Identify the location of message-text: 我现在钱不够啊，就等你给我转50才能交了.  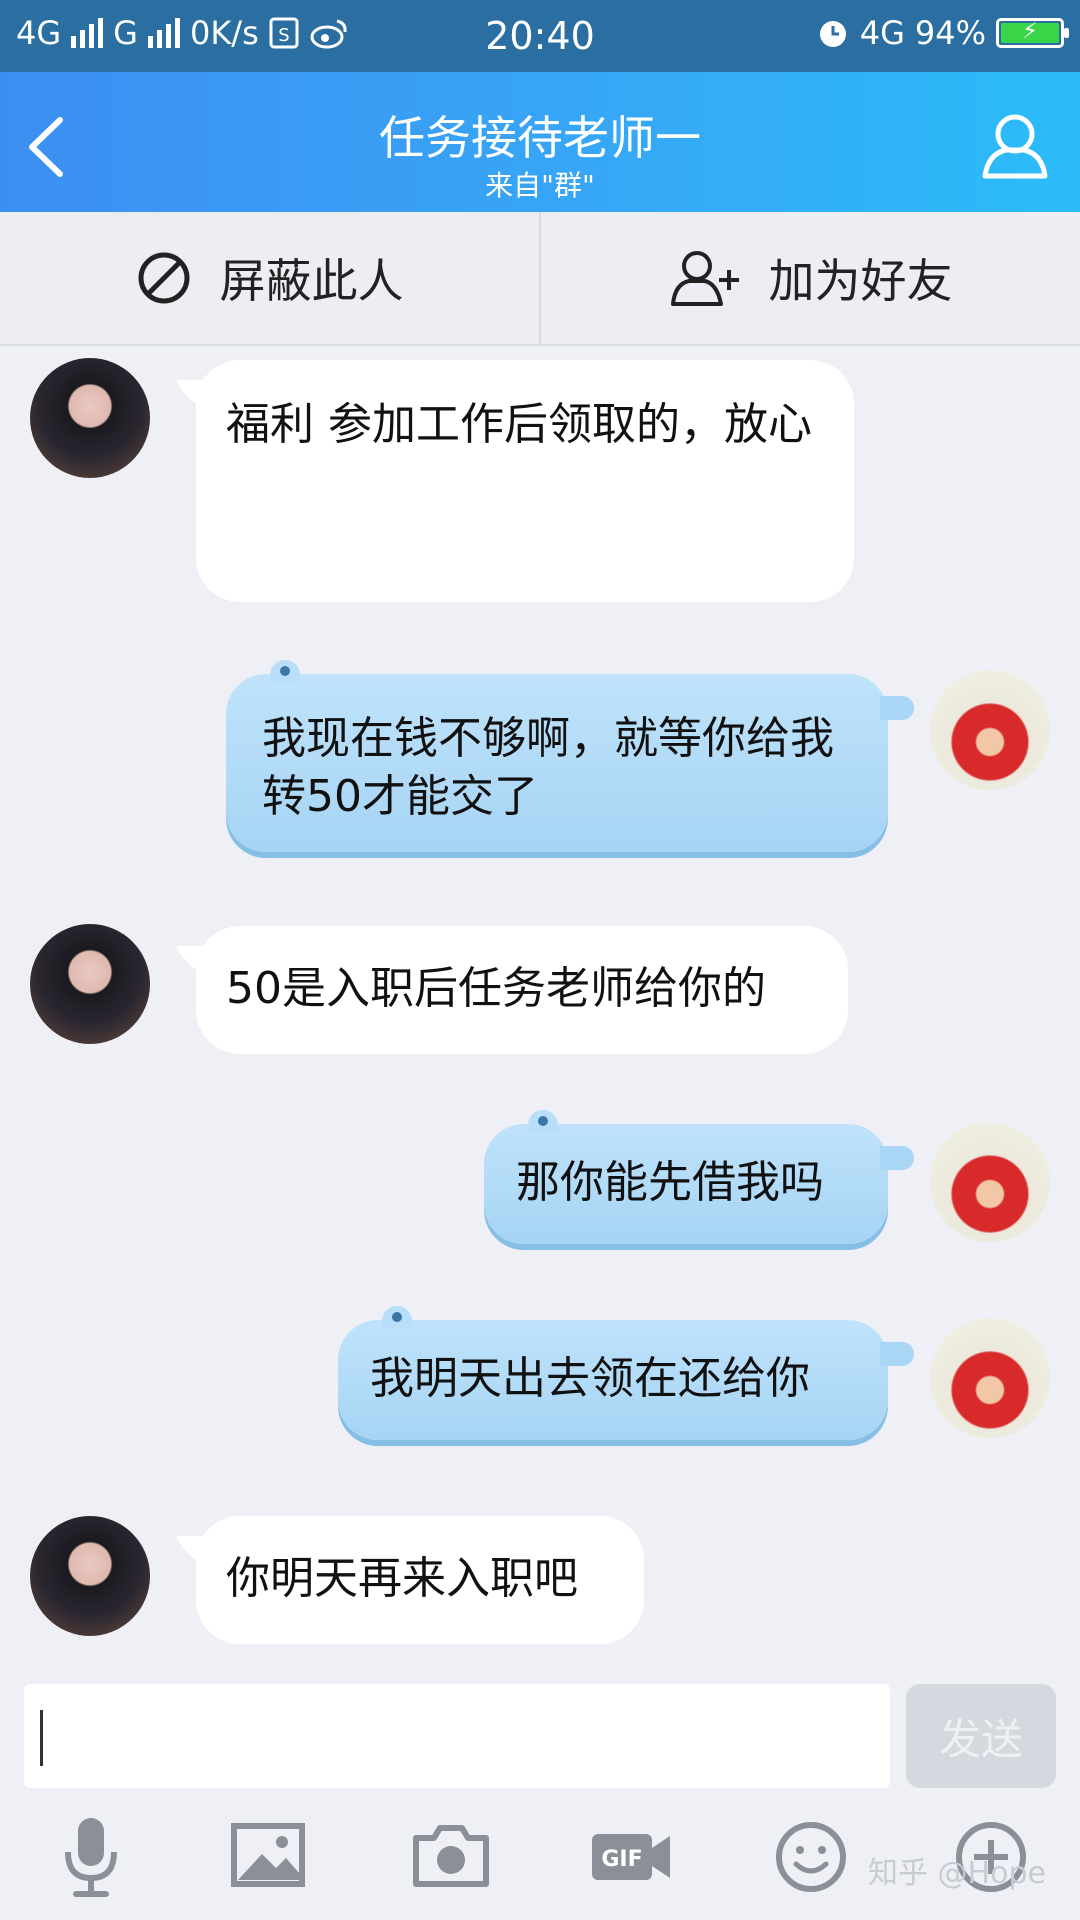
(548, 767).